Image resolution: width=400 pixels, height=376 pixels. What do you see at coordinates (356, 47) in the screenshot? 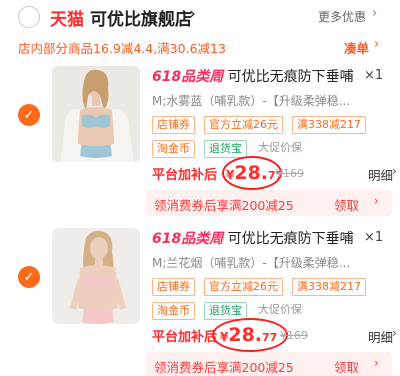
I see `coupon-link: 凑单` at bounding box center [356, 47].